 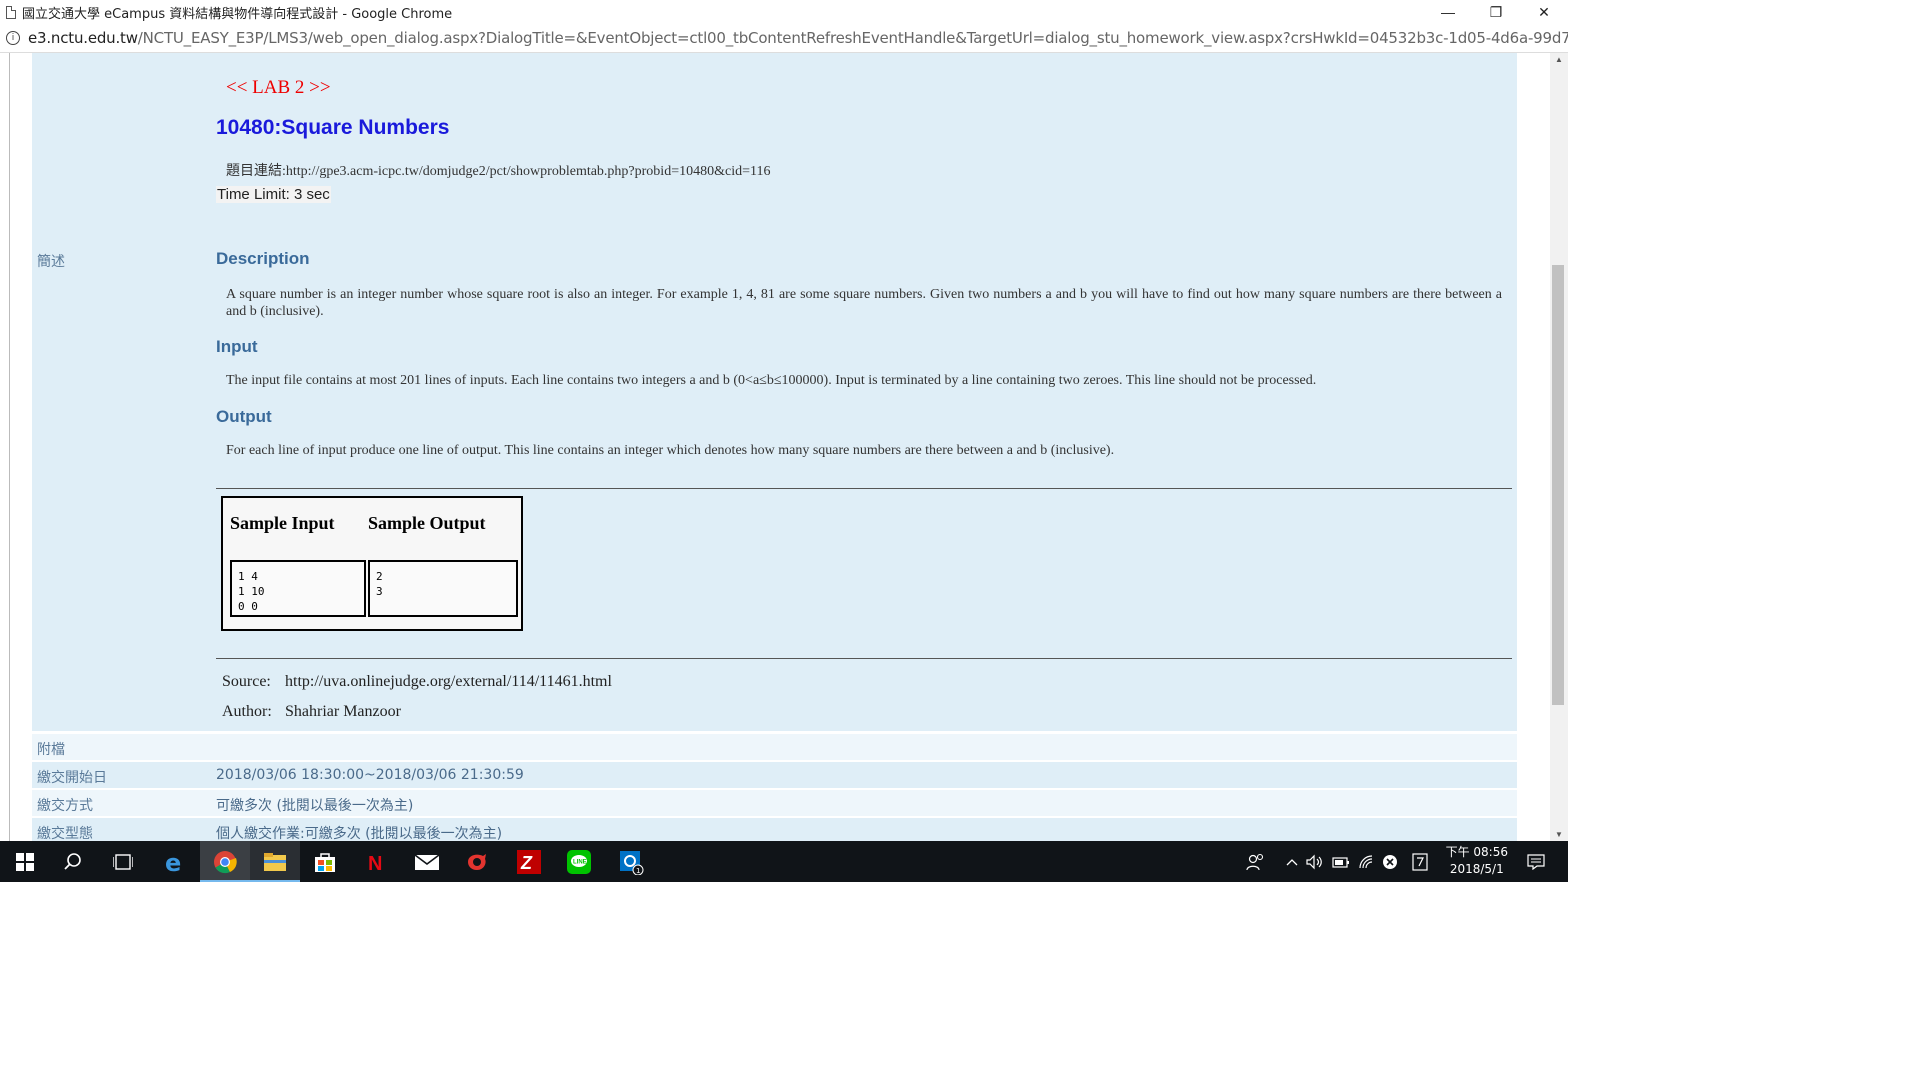 What do you see at coordinates (244, 416) in the screenshot?
I see `output-heading: Output` at bounding box center [244, 416].